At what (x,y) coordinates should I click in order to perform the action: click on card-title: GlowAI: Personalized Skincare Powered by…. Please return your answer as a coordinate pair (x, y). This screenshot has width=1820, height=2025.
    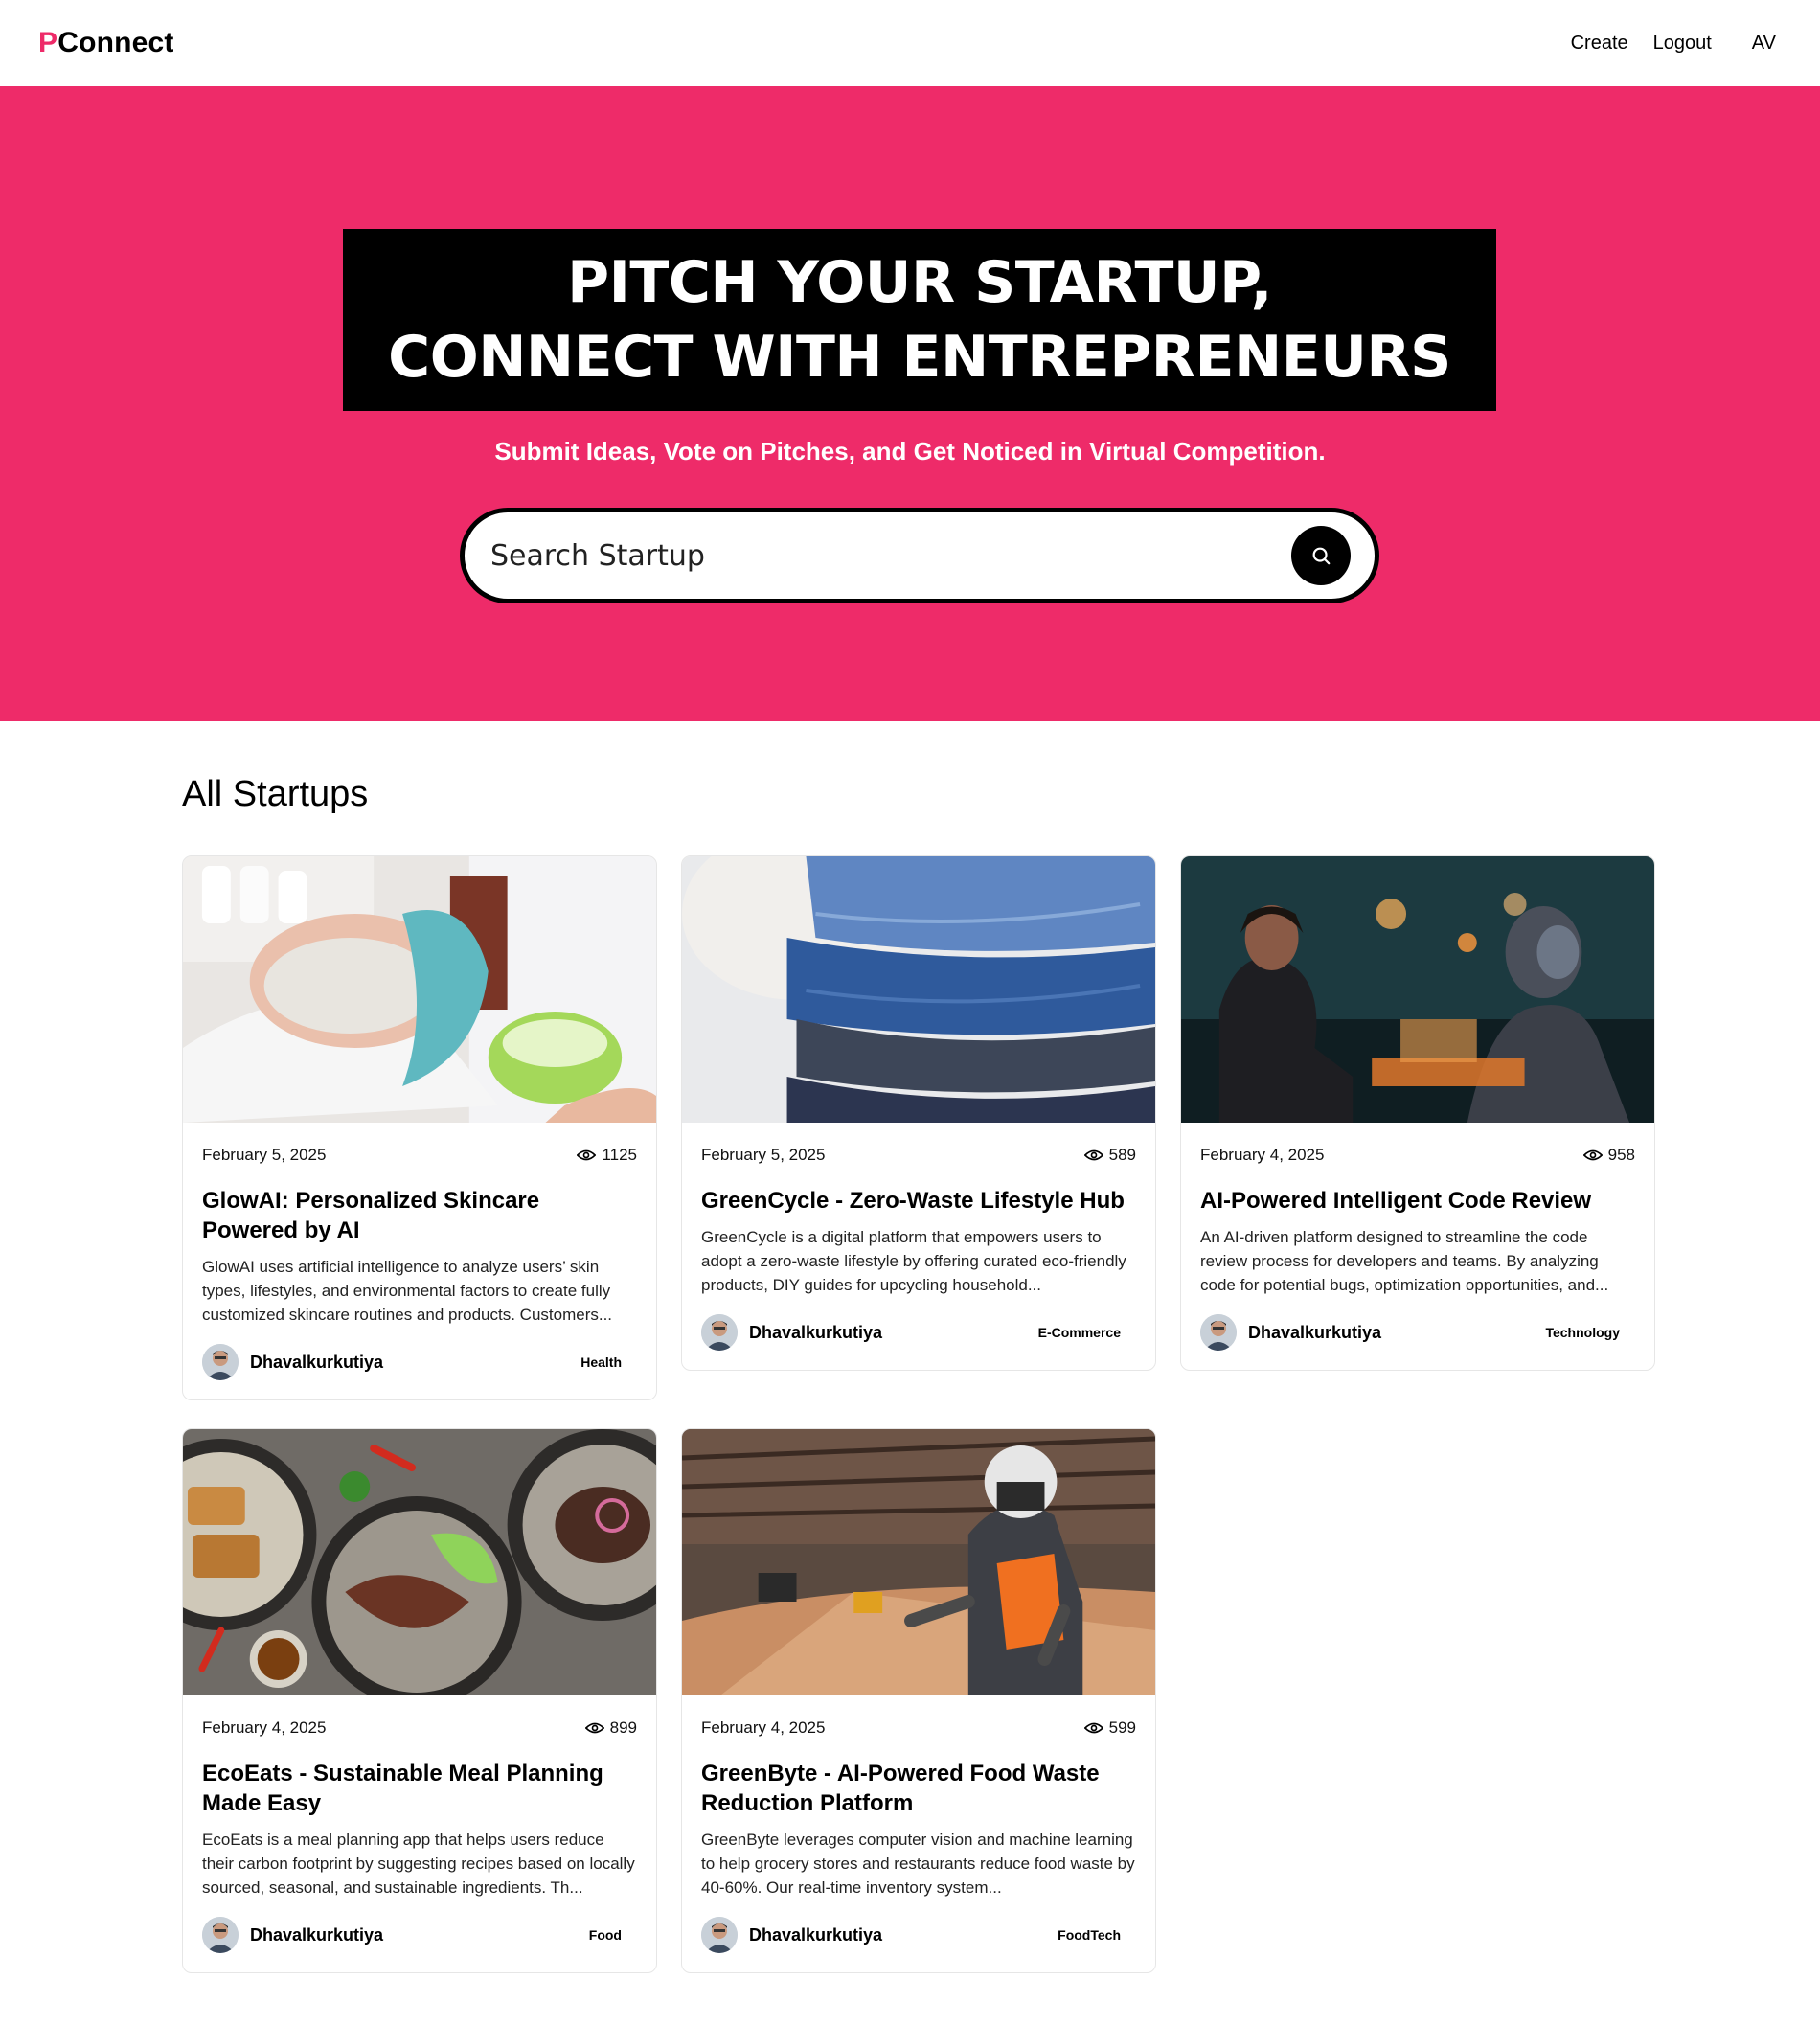
    Looking at the image, I should click on (419, 1215).